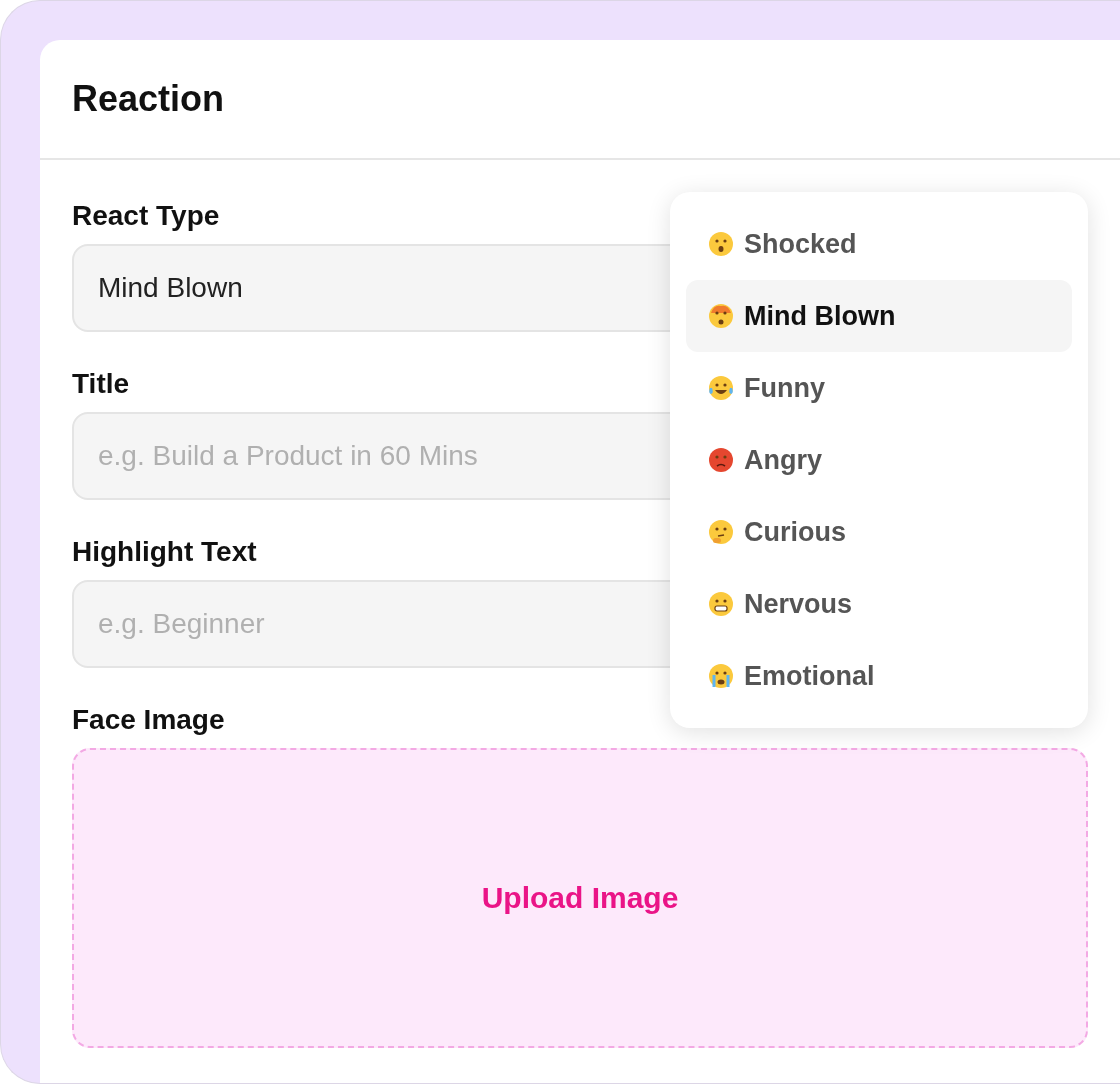  Describe the element at coordinates (879, 460) in the screenshot. I see `dropdown-option: Angry` at that location.